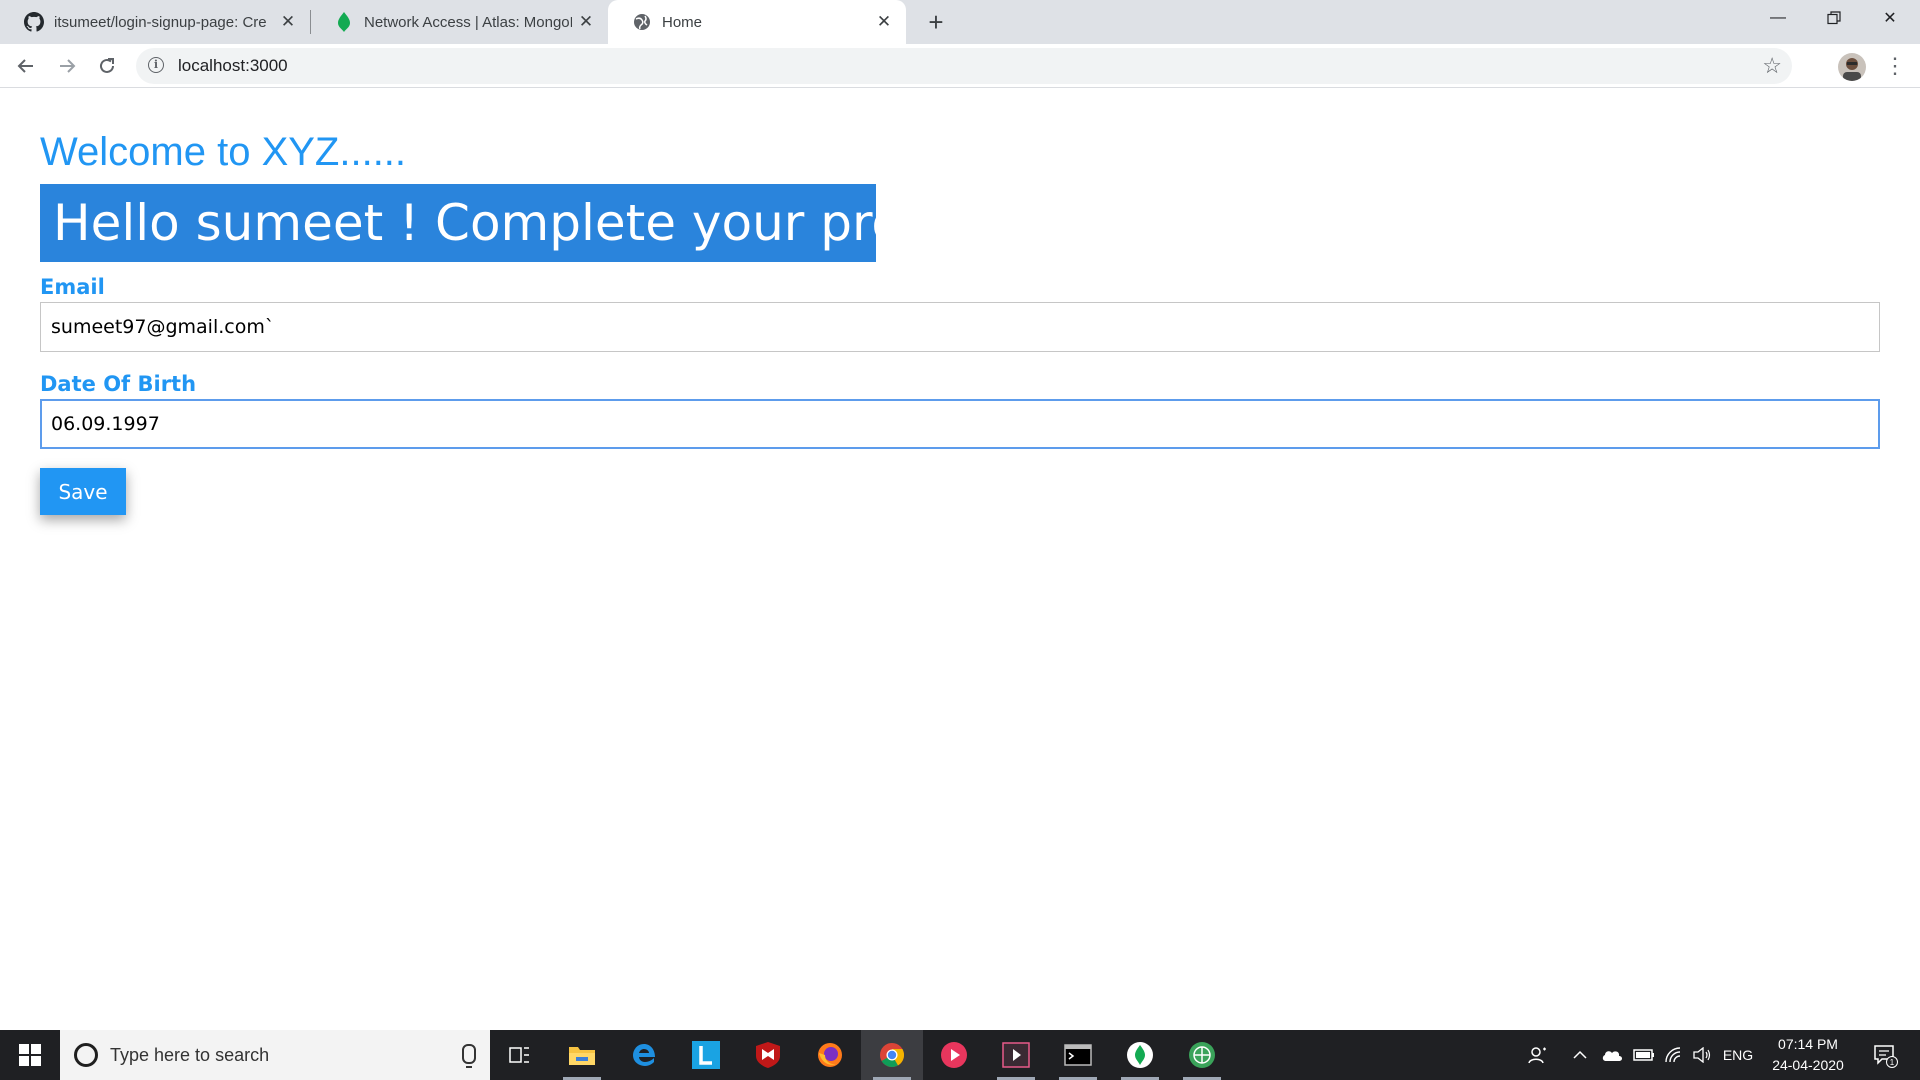 The image size is (1920, 1080). I want to click on tab-title: Home, so click(682, 22).